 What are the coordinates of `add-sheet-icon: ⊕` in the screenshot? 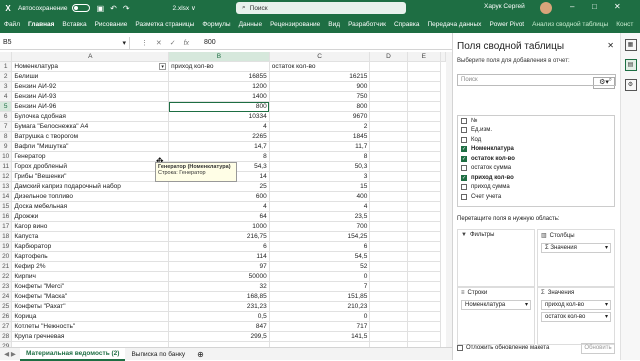 It's located at (200, 354).